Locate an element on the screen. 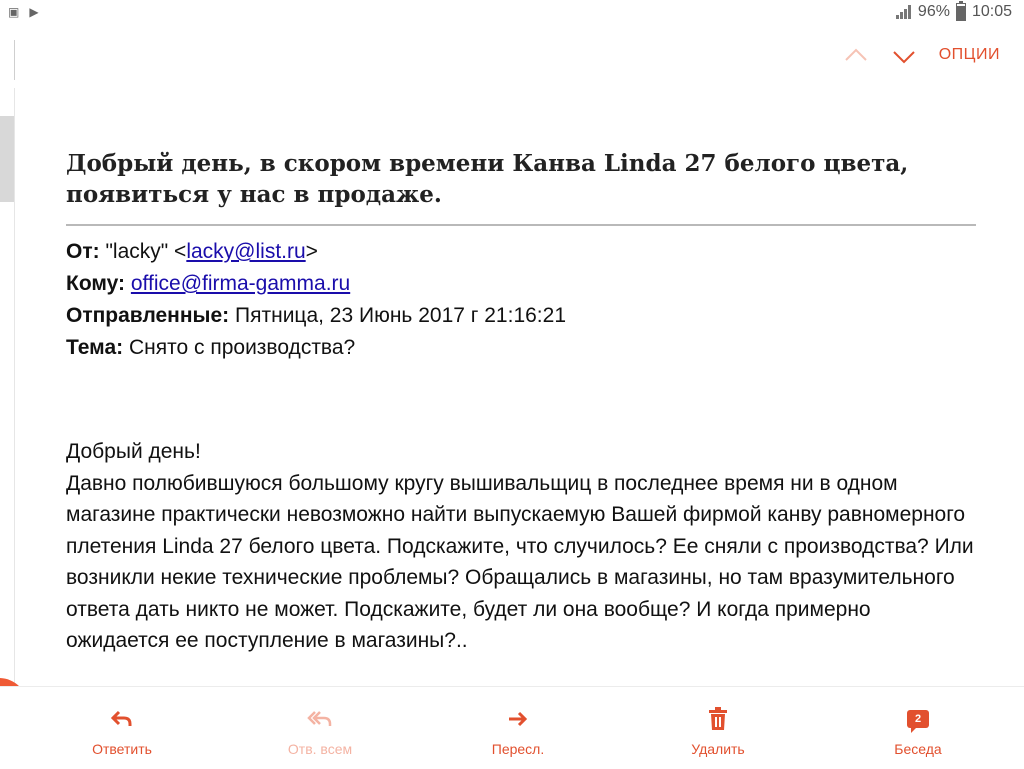  topic-value: Снято с производства? is located at coordinates (242, 347).